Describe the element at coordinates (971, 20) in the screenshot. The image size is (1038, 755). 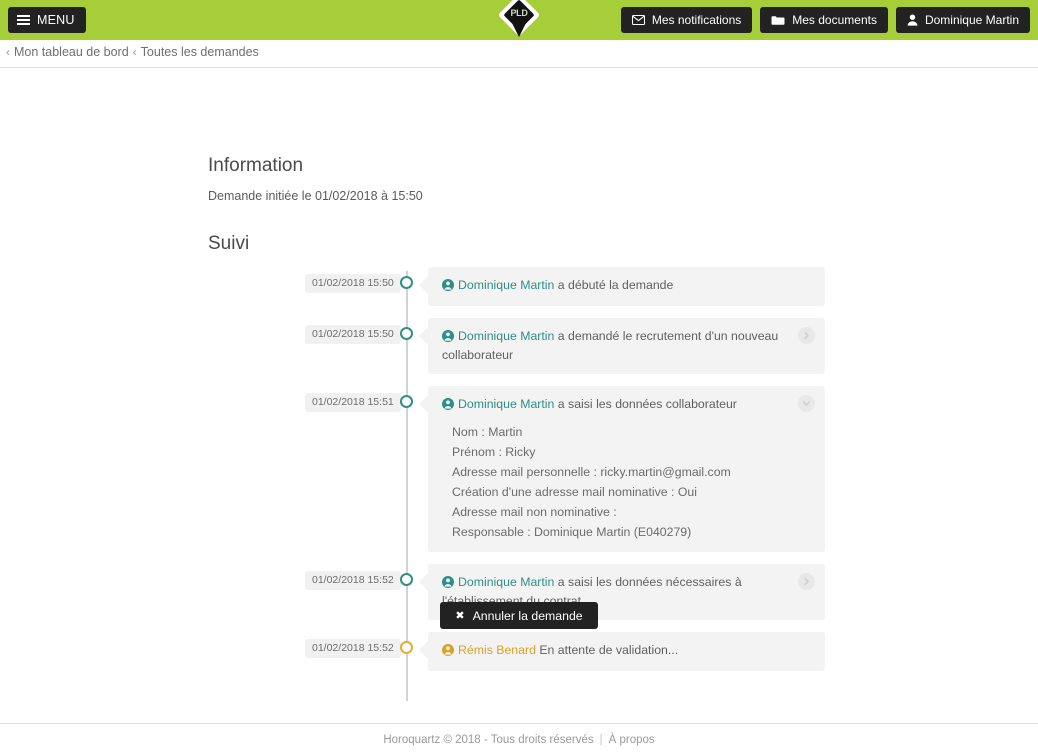
I see `user-account-label: Dominique Martin` at that location.